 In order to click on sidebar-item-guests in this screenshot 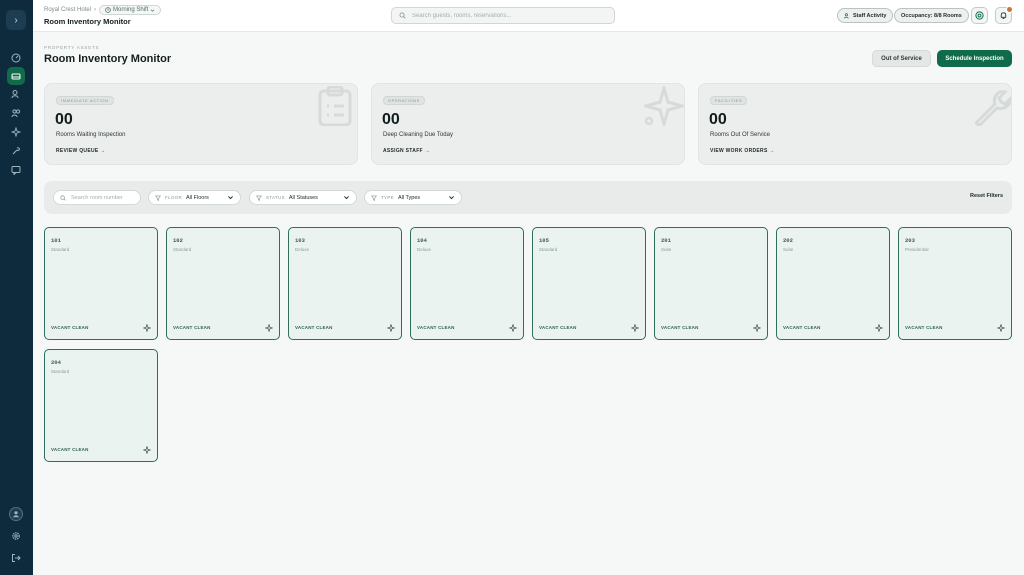, I will do `click(16, 94)`.